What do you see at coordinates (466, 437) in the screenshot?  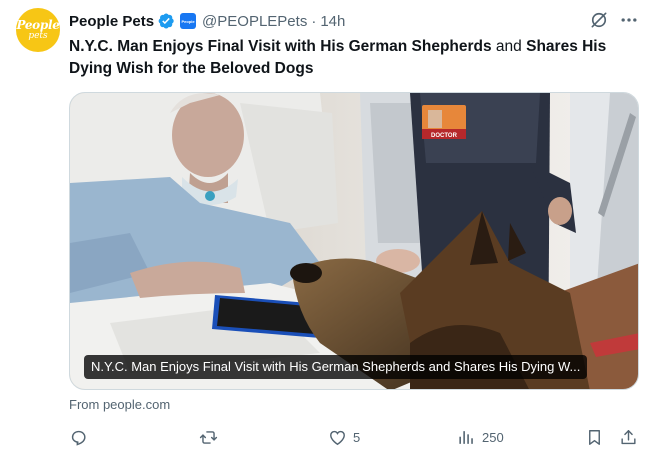 I see `views-icon` at bounding box center [466, 437].